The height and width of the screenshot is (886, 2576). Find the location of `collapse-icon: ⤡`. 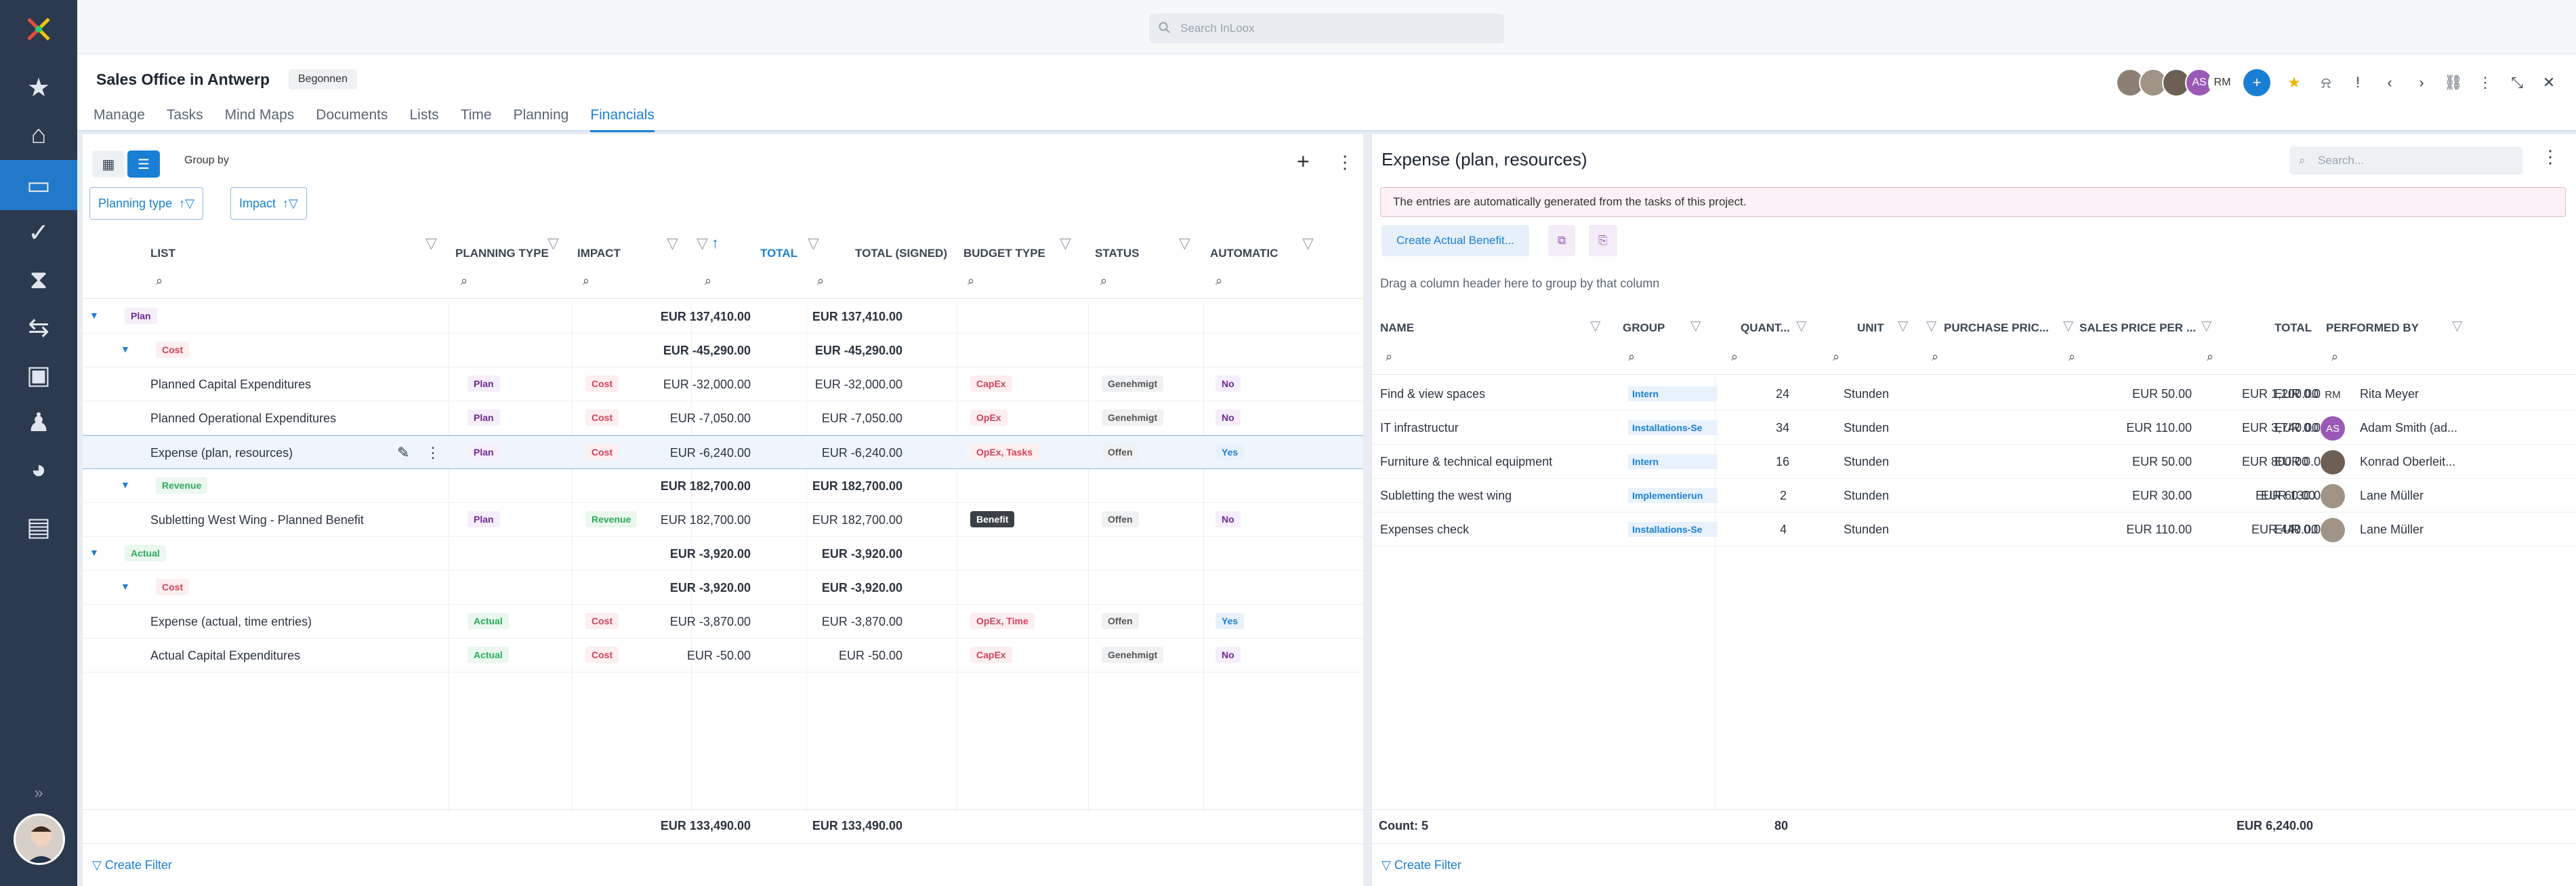

collapse-icon: ⤡ is located at coordinates (2517, 83).